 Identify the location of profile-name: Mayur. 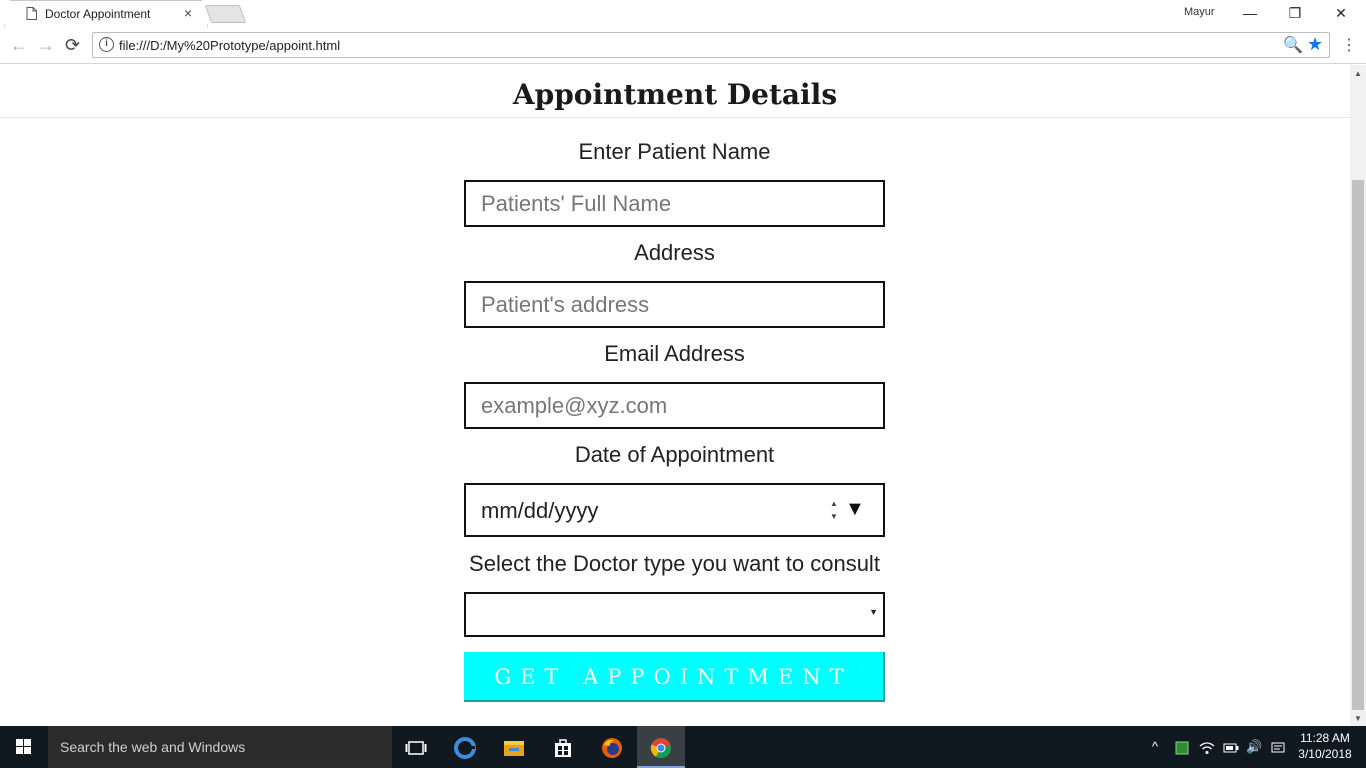
(1199, 12).